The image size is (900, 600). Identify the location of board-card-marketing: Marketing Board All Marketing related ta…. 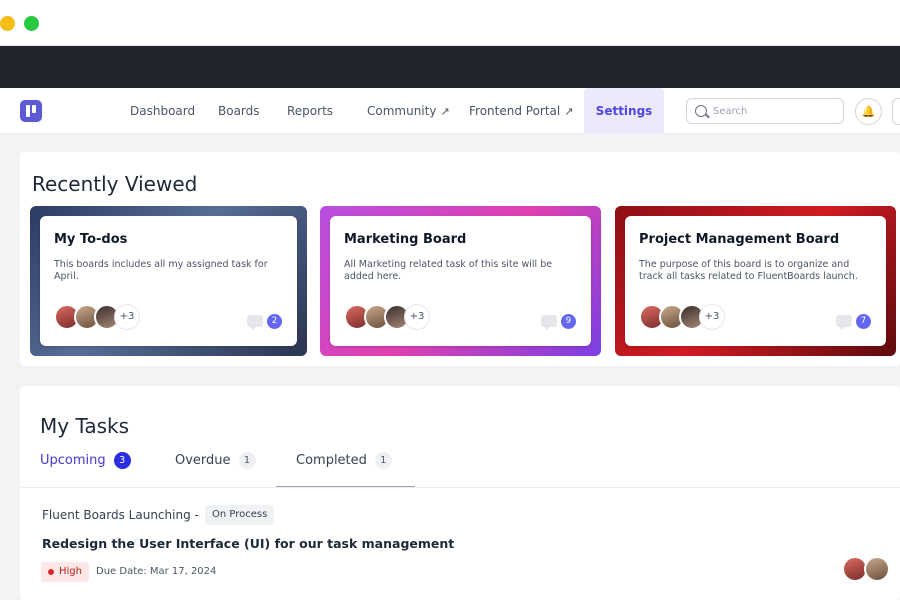
(460, 281).